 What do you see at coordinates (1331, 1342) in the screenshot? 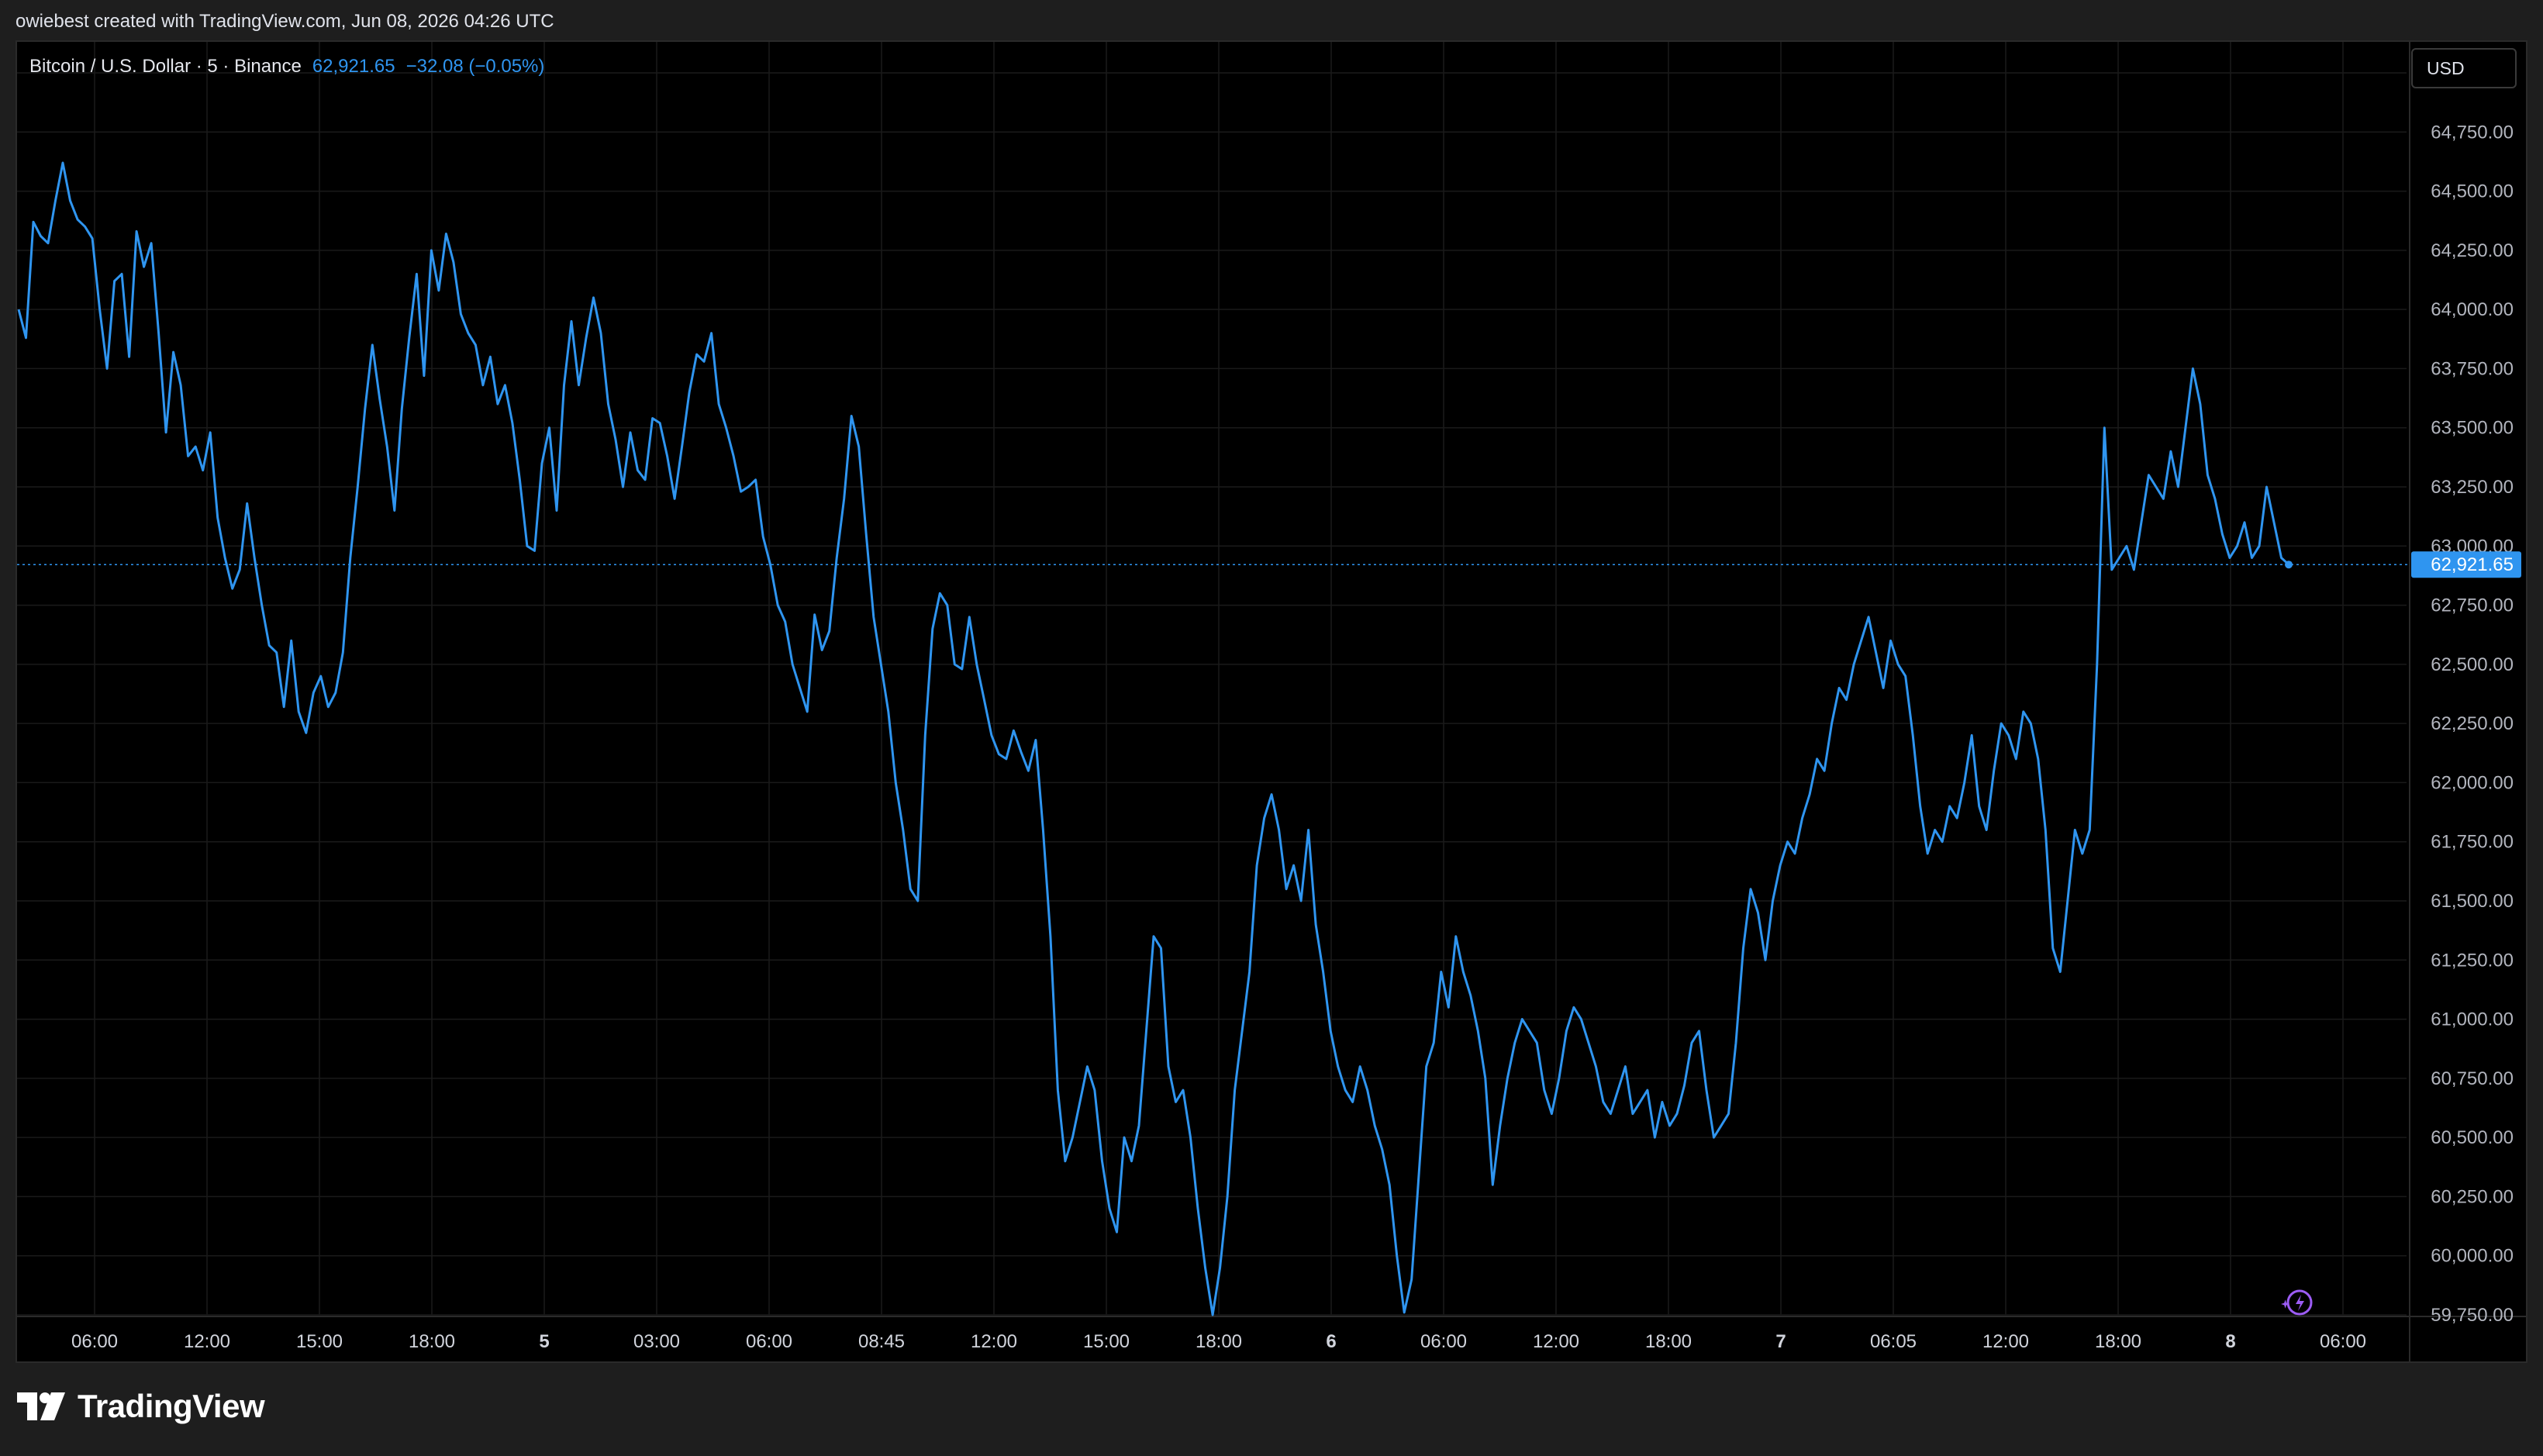
I see `time-axis-label: 6` at bounding box center [1331, 1342].